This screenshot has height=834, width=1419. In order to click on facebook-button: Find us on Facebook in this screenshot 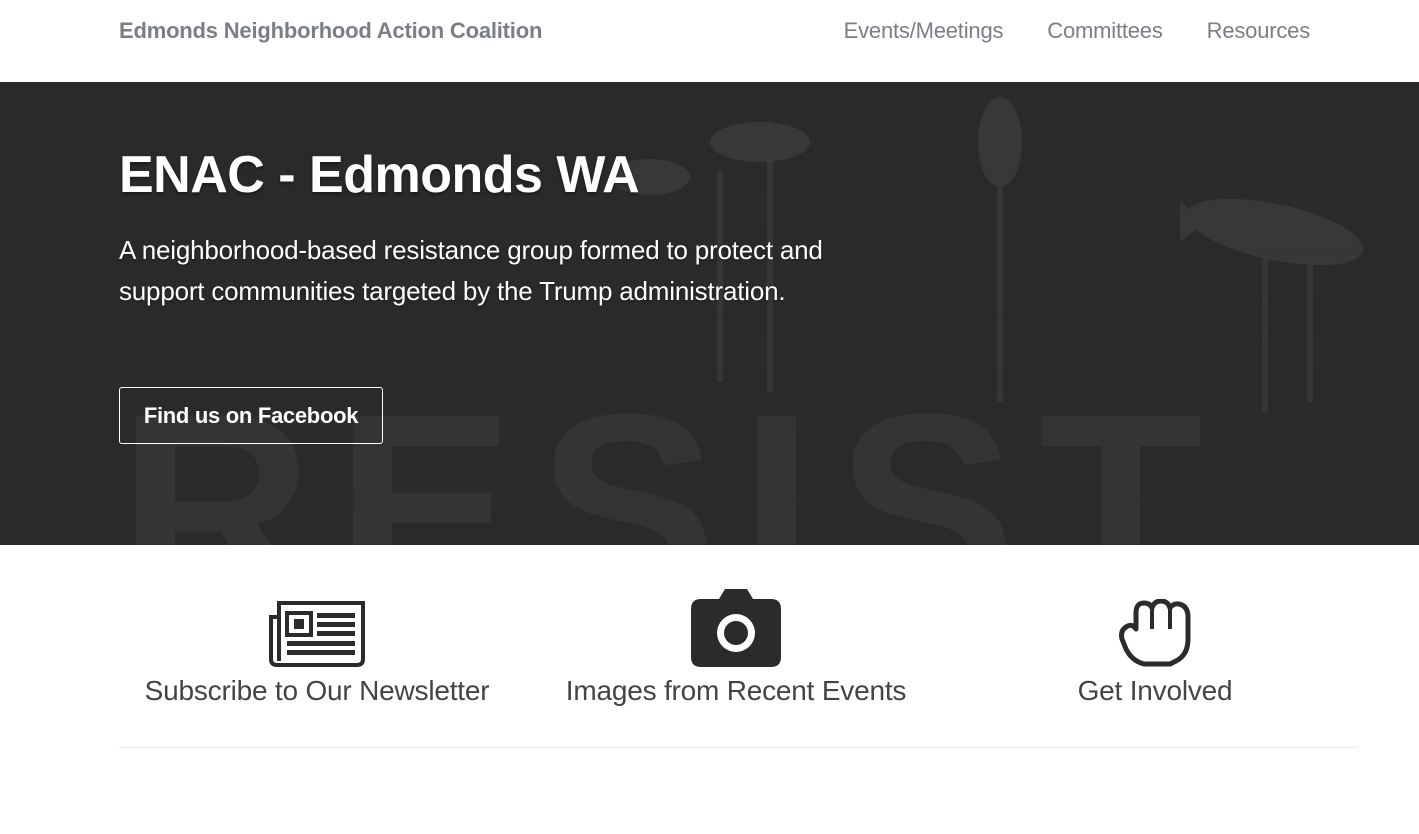, I will do `click(251, 415)`.